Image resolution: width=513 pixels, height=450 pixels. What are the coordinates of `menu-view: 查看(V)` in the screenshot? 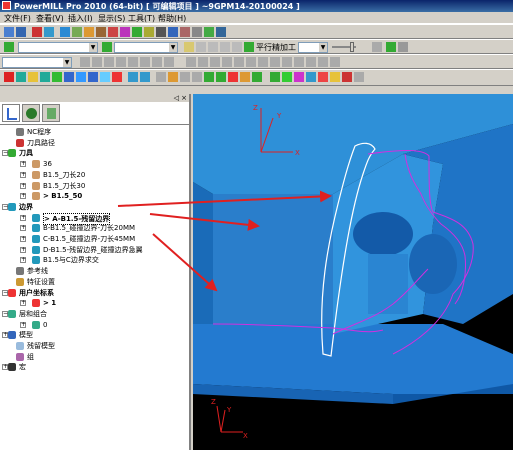 It's located at (50, 18).